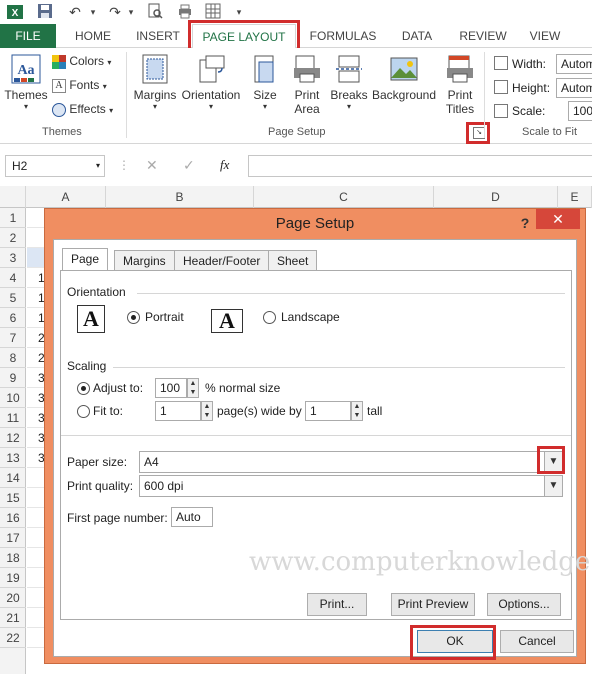 The width and height of the screenshot is (592, 674). I want to click on cancel-button: Cancel, so click(537, 641).